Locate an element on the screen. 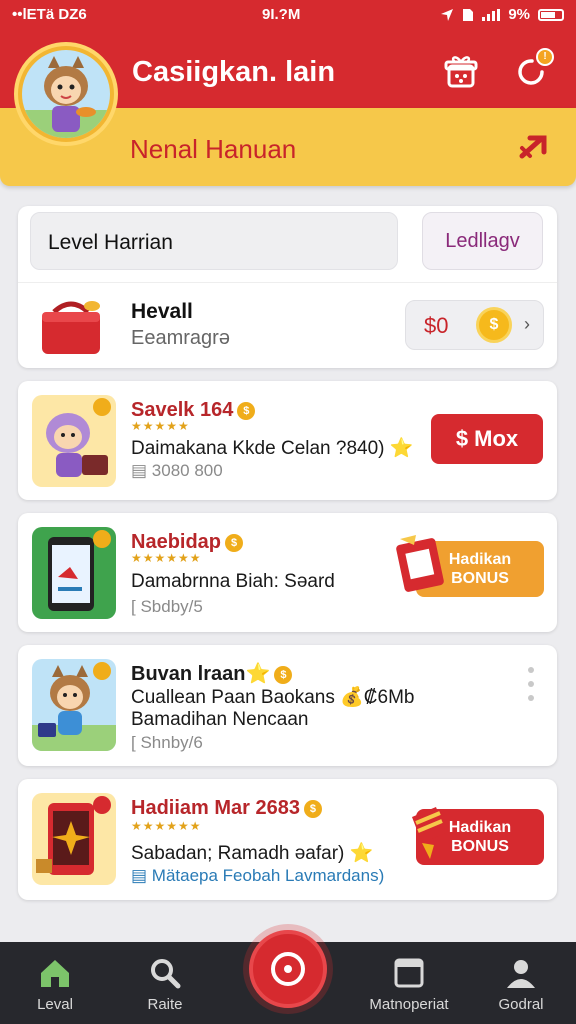 This screenshot has height=1024, width=576. gift-card-icon is located at coordinates (420, 563).